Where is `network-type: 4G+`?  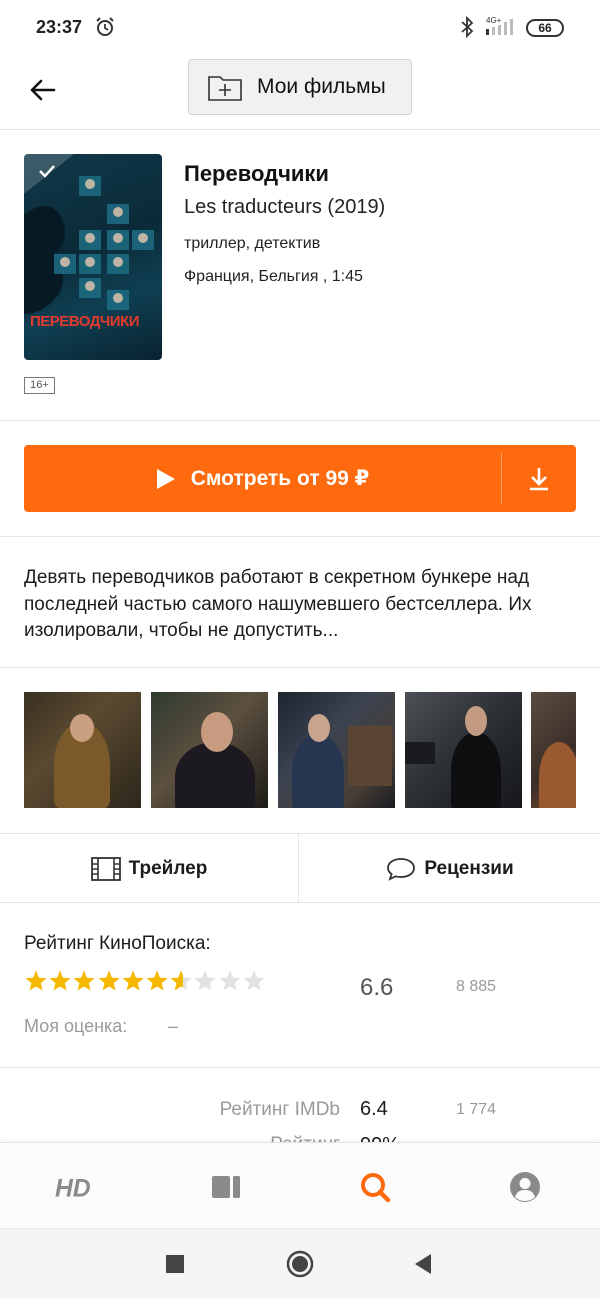 network-type: 4G+ is located at coordinates (494, 20).